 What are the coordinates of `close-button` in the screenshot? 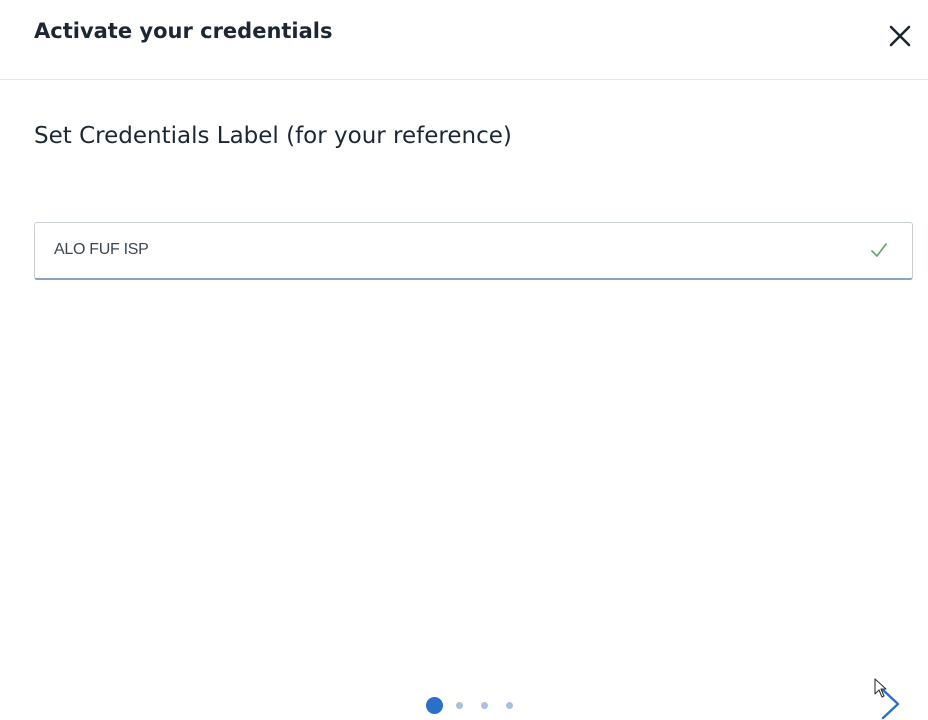 It's located at (900, 36).